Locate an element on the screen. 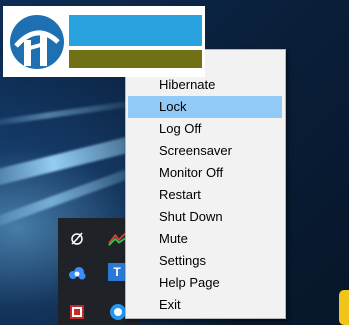 The height and width of the screenshot is (325, 349). menu-item-lock: Lock is located at coordinates (205, 107).